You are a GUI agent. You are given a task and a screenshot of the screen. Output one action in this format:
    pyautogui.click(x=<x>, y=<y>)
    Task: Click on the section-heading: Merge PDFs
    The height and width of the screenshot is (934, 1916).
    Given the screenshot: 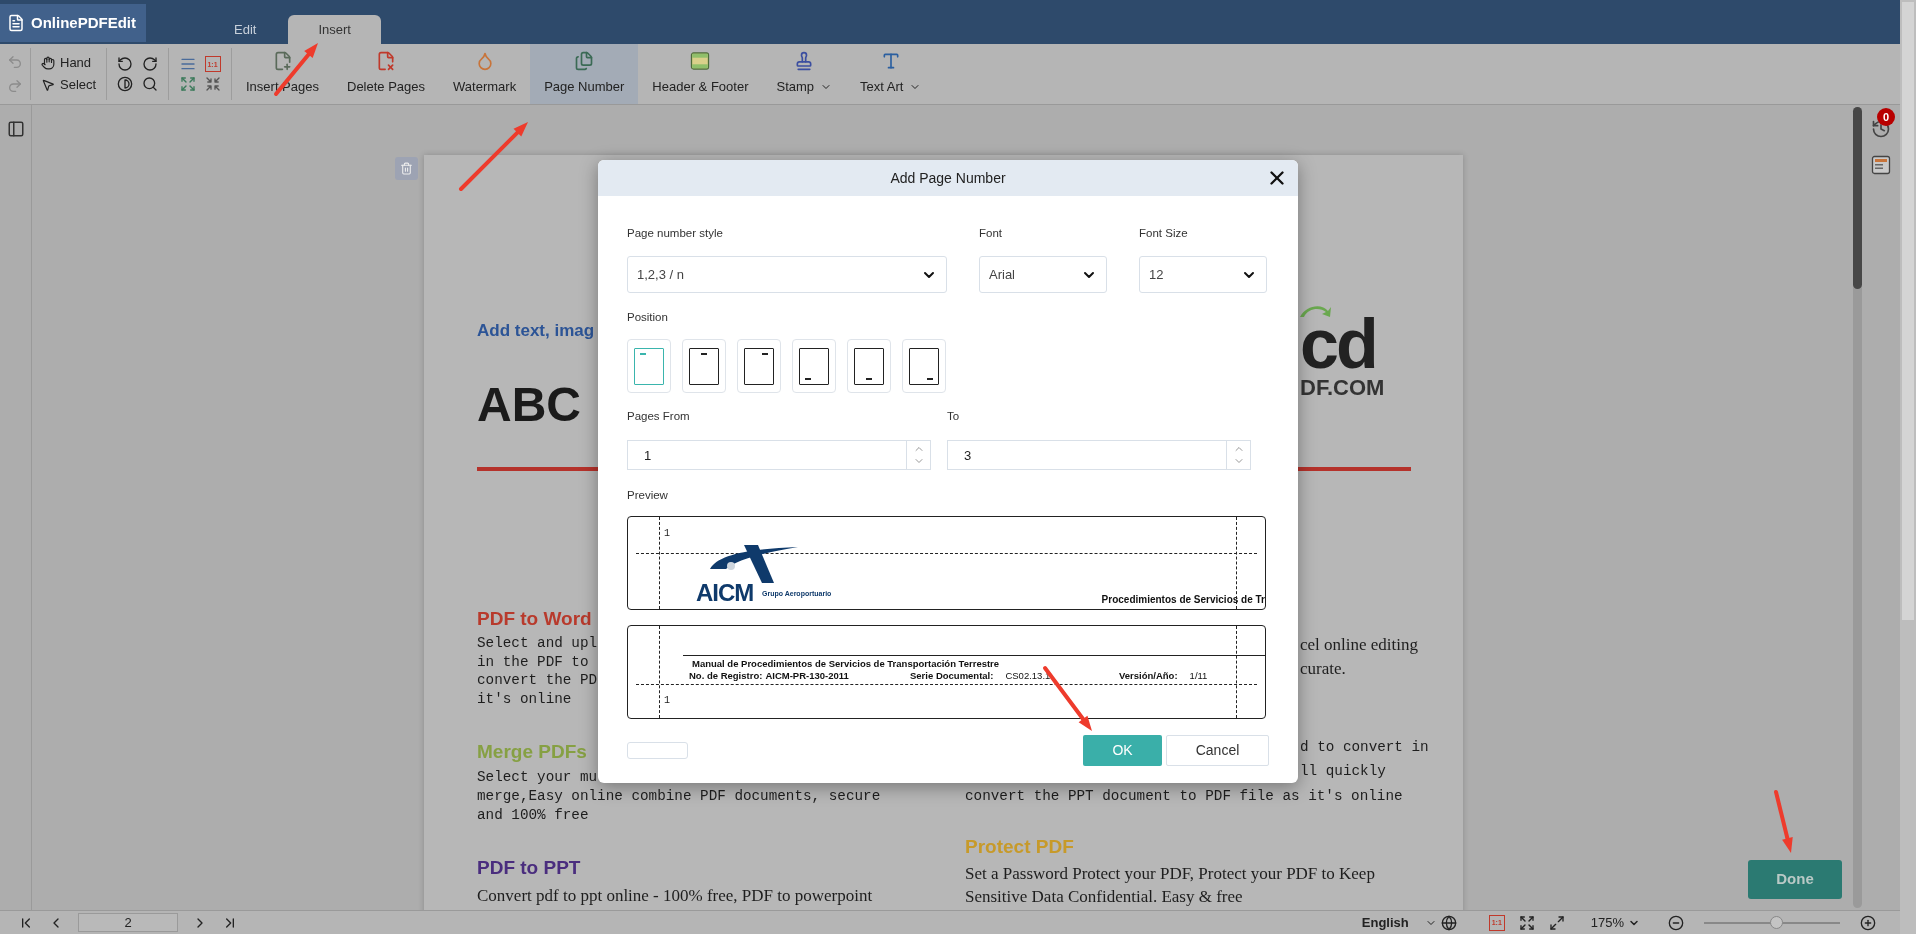 What is the action you would take?
    pyautogui.click(x=532, y=752)
    